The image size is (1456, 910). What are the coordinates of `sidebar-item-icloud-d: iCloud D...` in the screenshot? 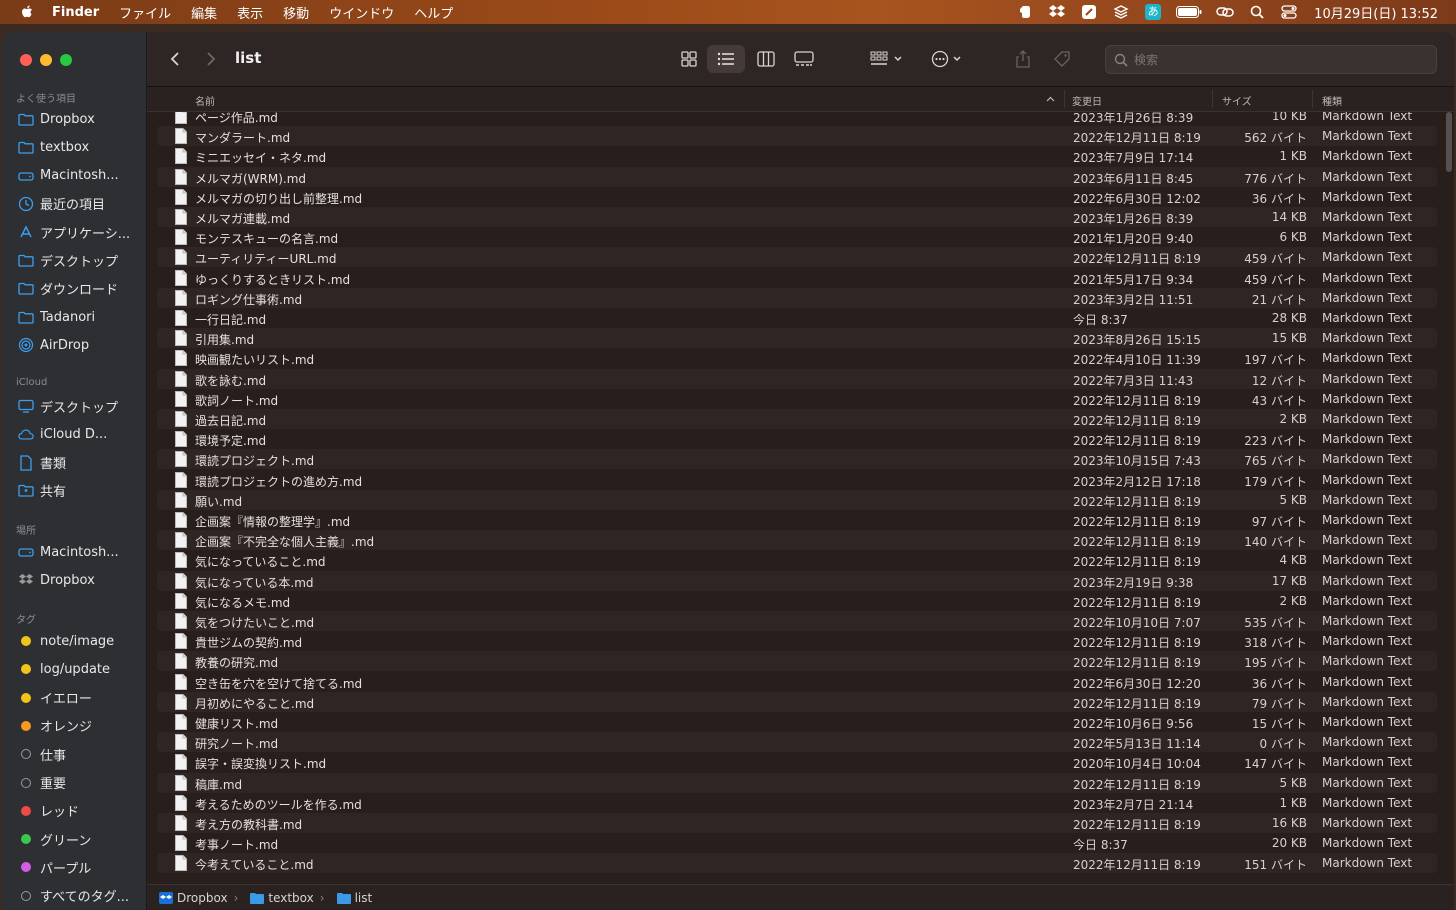 It's located at (62, 434).